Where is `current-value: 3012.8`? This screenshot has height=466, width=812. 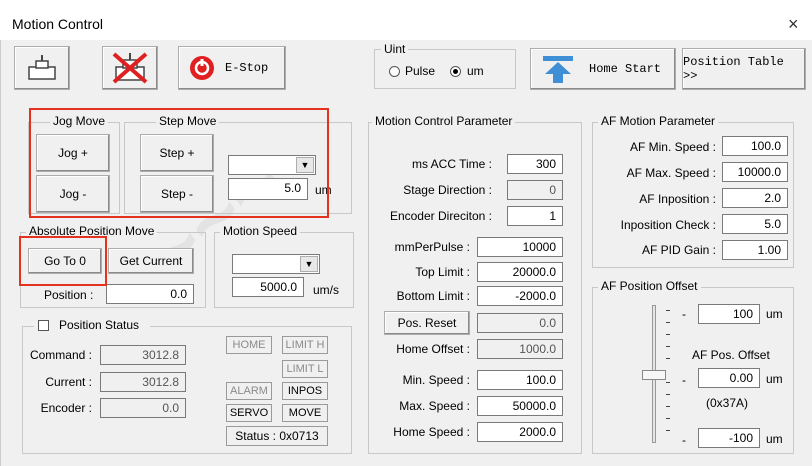
current-value: 3012.8 is located at coordinates (143, 382).